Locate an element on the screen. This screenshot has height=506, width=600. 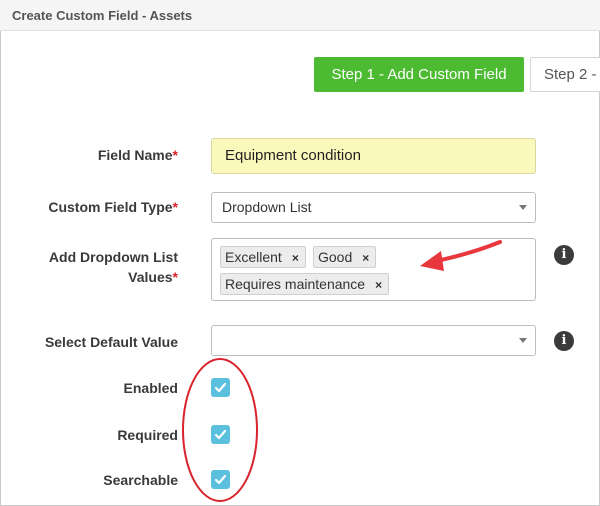
annotation-ellipse is located at coordinates (220, 430).